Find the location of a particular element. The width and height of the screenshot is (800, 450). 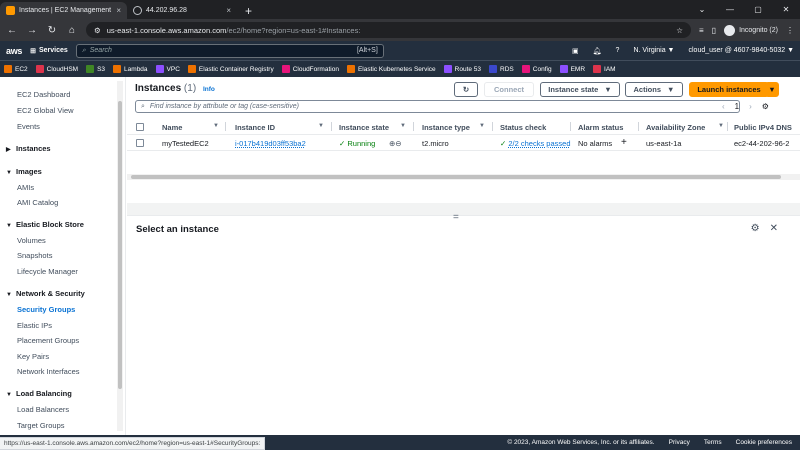

launch-dropdown-button: ▼ is located at coordinates (772, 89).